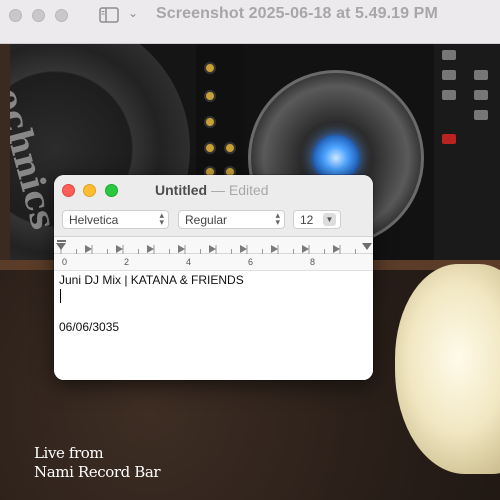 This screenshot has height=500, width=500. I want to click on font-size-value: 12, so click(307, 220).